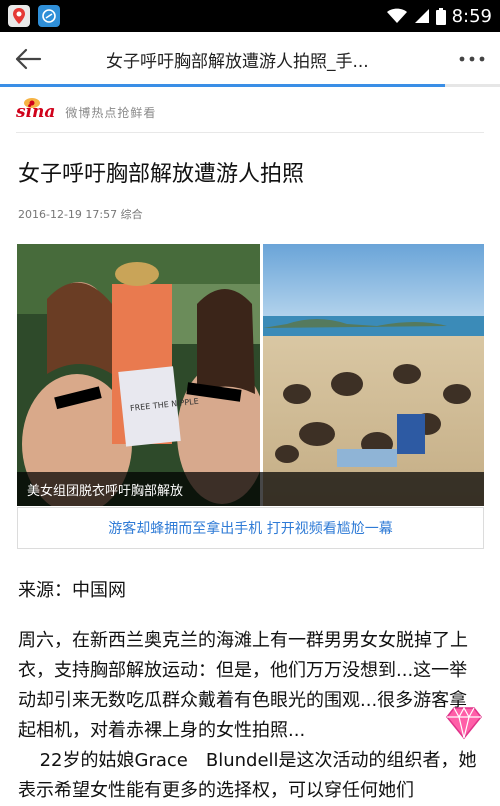 This screenshot has height=806, width=500. I want to click on back-arrow-icon, so click(28, 59).